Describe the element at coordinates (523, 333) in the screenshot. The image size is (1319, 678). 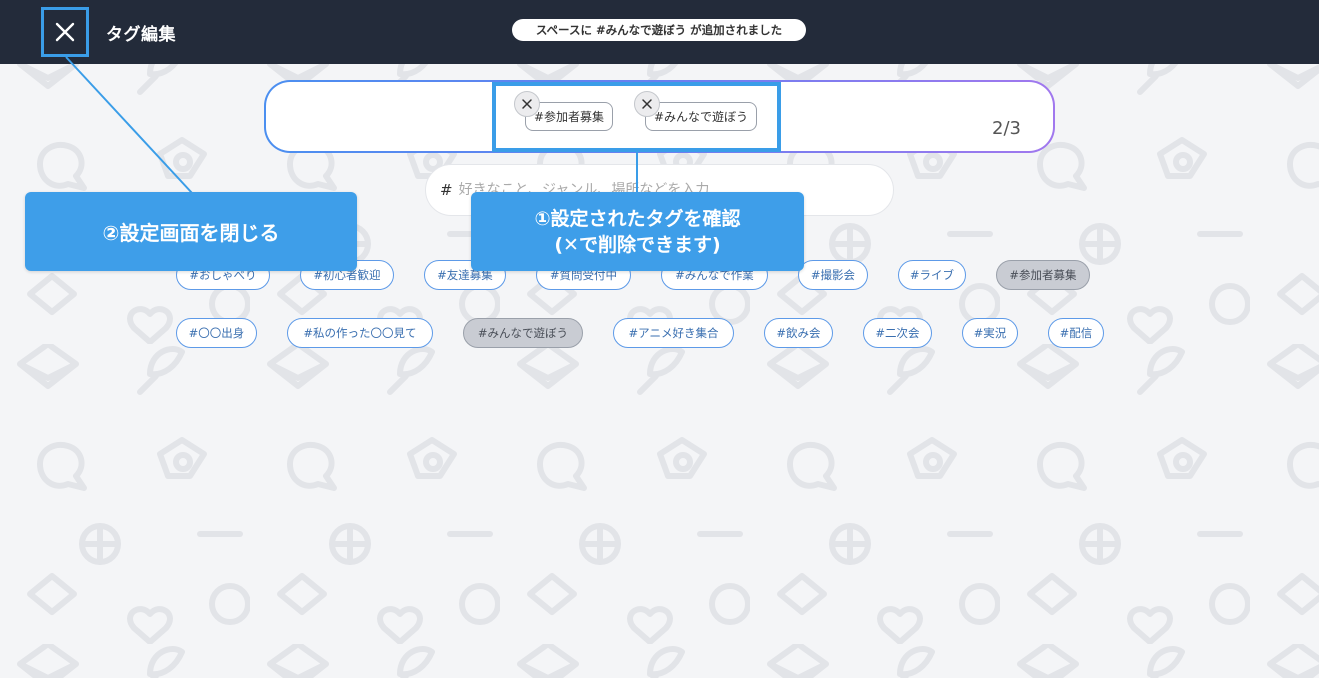
I see `tag-chip-selected: #みんなで遊ぼう` at that location.